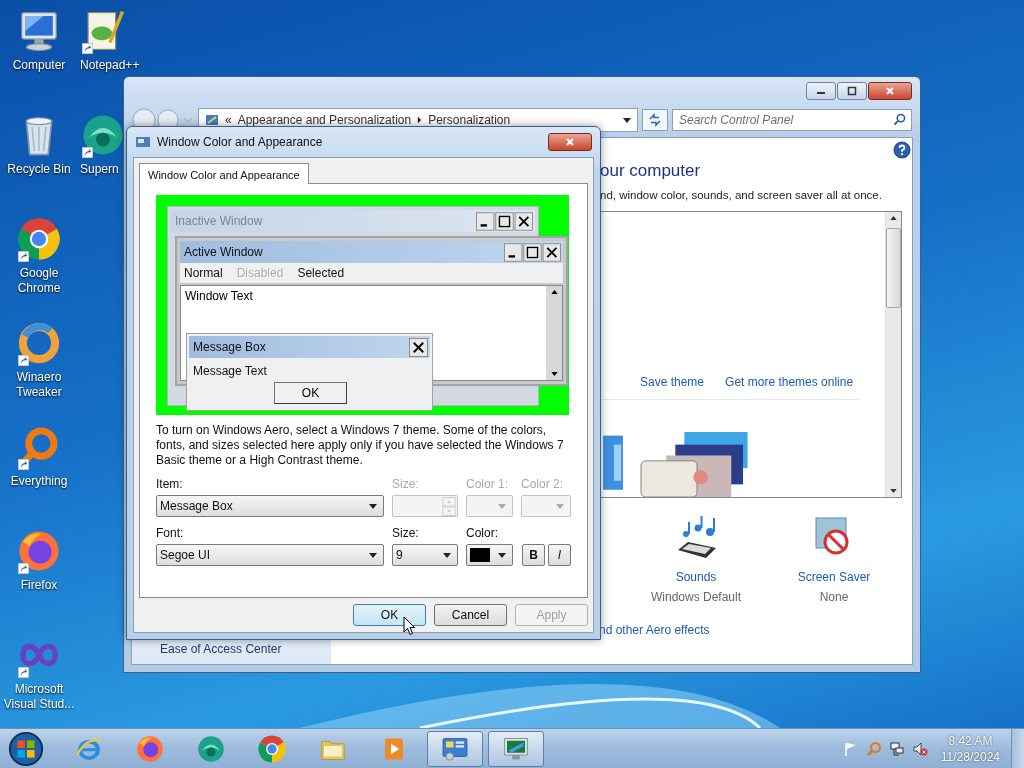  What do you see at coordinates (212, 120) in the screenshot?
I see `control-panel-icon` at bounding box center [212, 120].